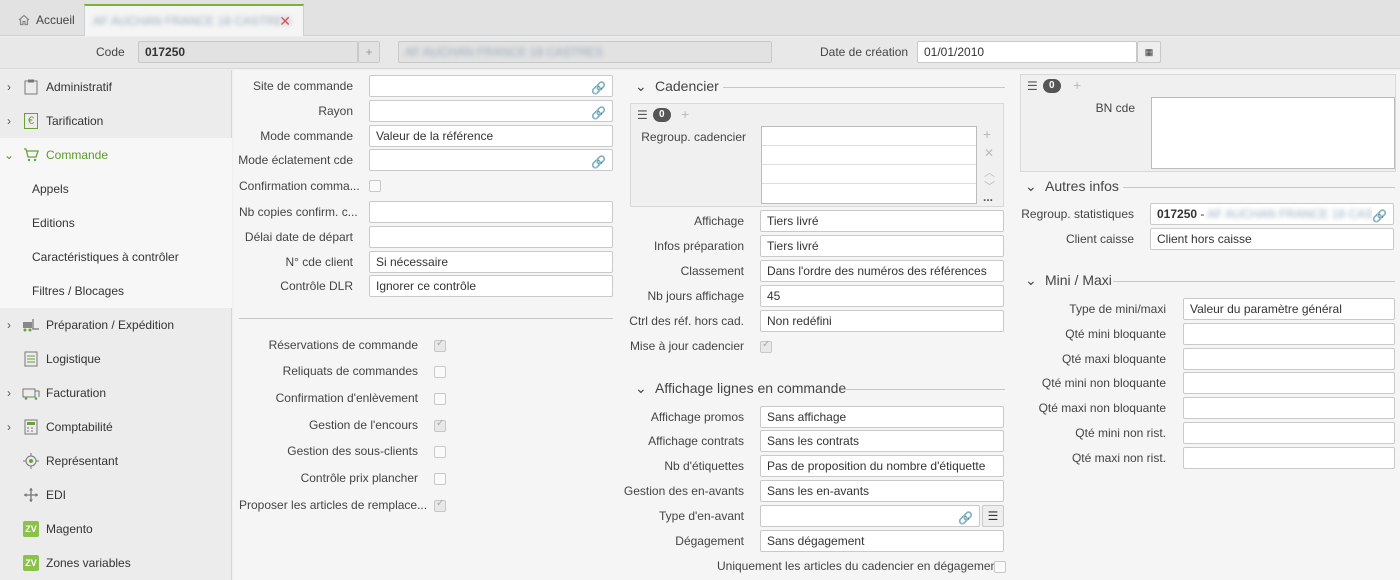 The height and width of the screenshot is (580, 1400). Describe the element at coordinates (882, 246) in the screenshot. I see `infos-preparation-field: Tiers livré` at that location.